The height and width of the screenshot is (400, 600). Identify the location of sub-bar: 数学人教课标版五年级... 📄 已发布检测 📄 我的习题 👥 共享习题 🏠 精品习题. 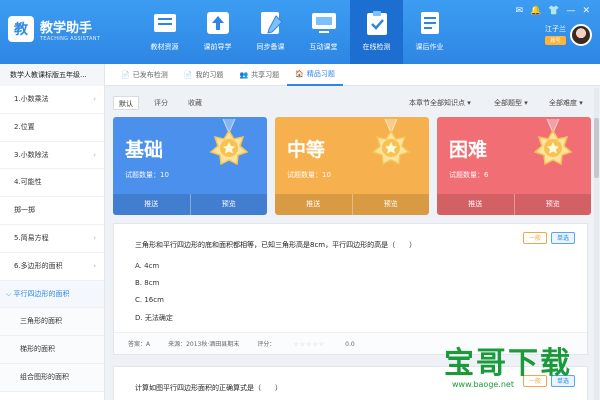
(300, 75).